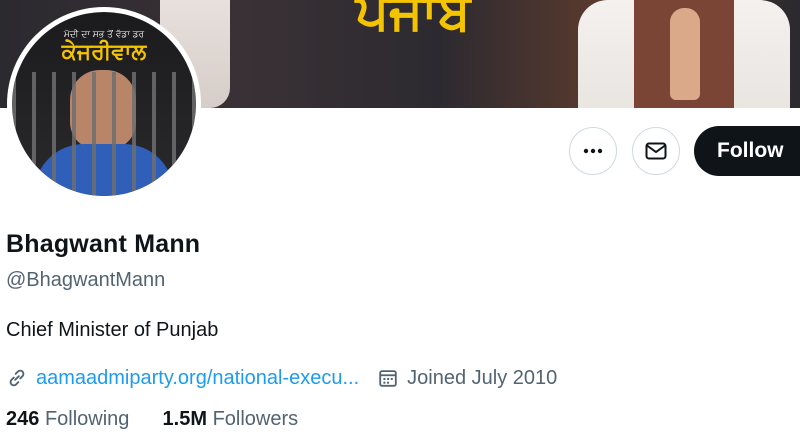 The image size is (800, 448). I want to click on banner-title: ਪੰਜਾਬ, so click(413, 21).